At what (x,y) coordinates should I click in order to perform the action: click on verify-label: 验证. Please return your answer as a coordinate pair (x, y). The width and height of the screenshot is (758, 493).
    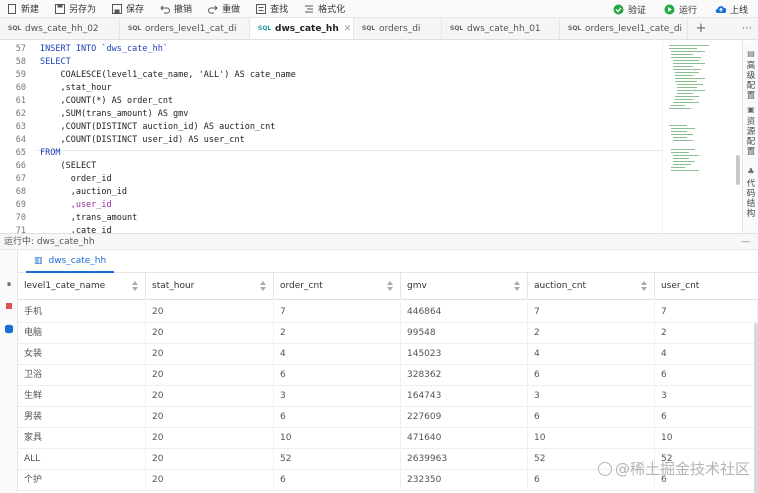
    Looking at the image, I should click on (636, 10).